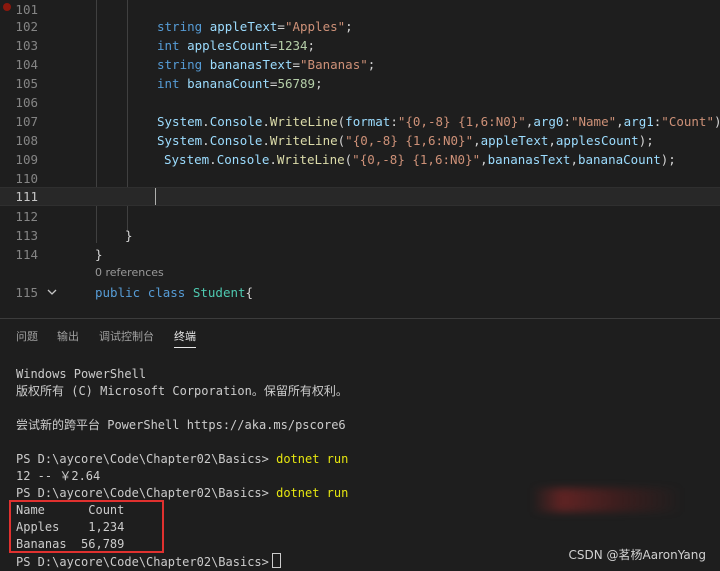 The image size is (720, 571). I want to click on terminal-prompt-line: PS D:\aycore\Code\Chapter02\Basics>, so click(148, 562).